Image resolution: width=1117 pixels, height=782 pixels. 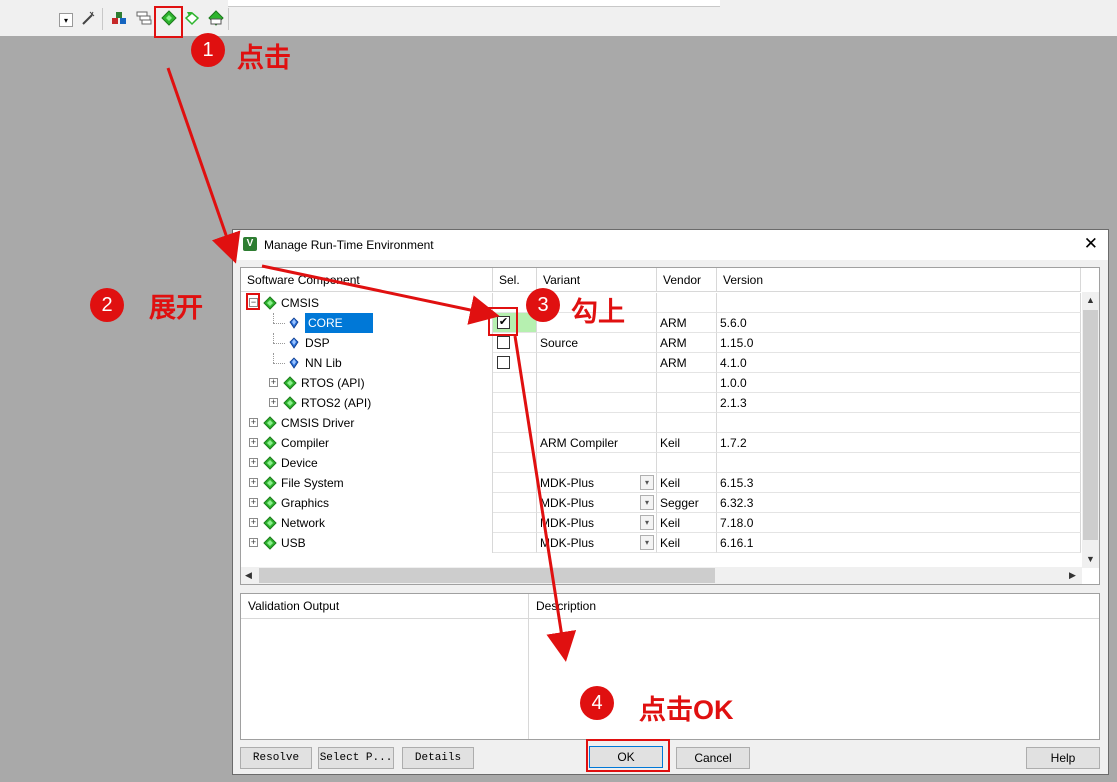 I want to click on highlight-core-checkbox, so click(x=503, y=321).